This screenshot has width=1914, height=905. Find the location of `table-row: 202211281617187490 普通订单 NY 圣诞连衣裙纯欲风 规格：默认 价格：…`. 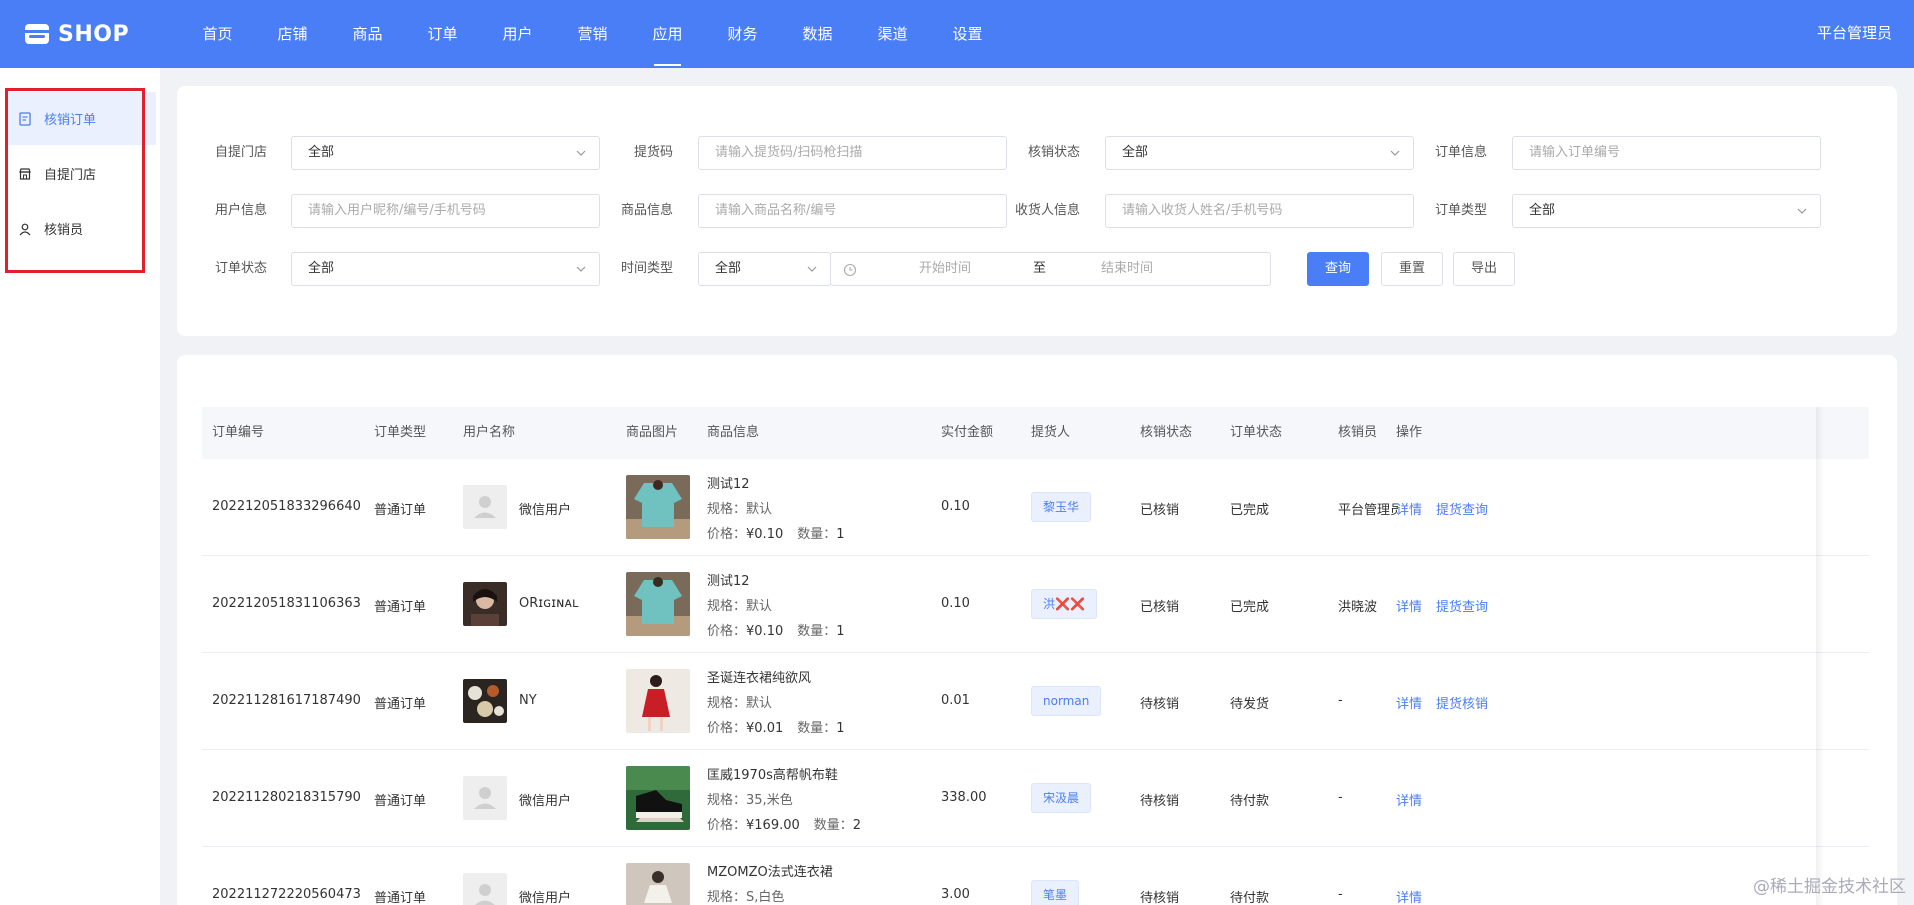

table-row: 202211281617187490 普通订单 NY 圣诞连衣裙纯欲风 规格：默认 价格：… is located at coordinates (1035, 701).